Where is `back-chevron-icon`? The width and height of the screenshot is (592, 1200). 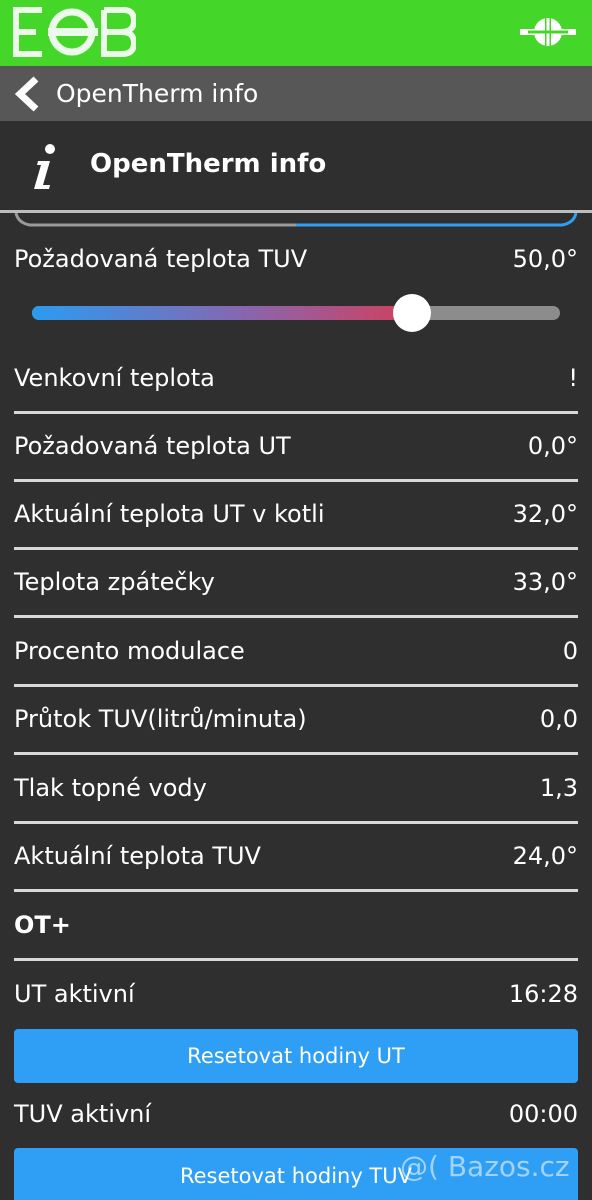 back-chevron-icon is located at coordinates (27, 94).